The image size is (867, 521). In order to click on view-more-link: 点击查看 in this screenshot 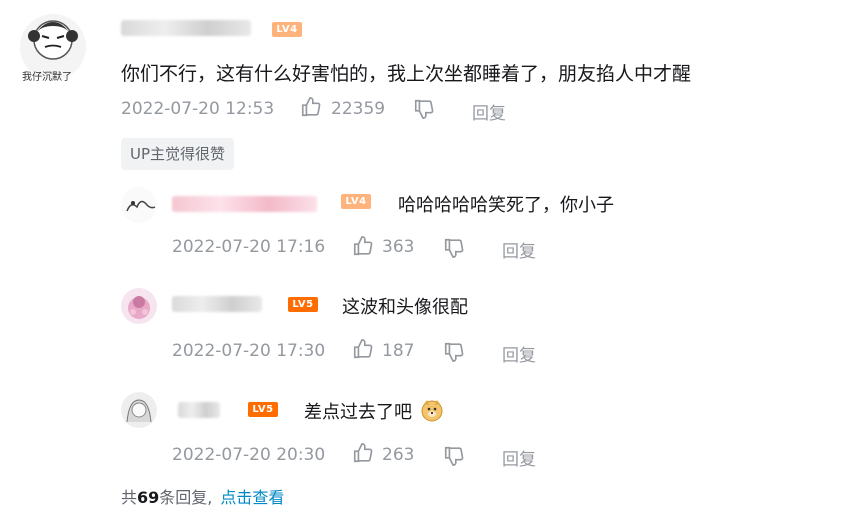, I will do `click(252, 497)`.